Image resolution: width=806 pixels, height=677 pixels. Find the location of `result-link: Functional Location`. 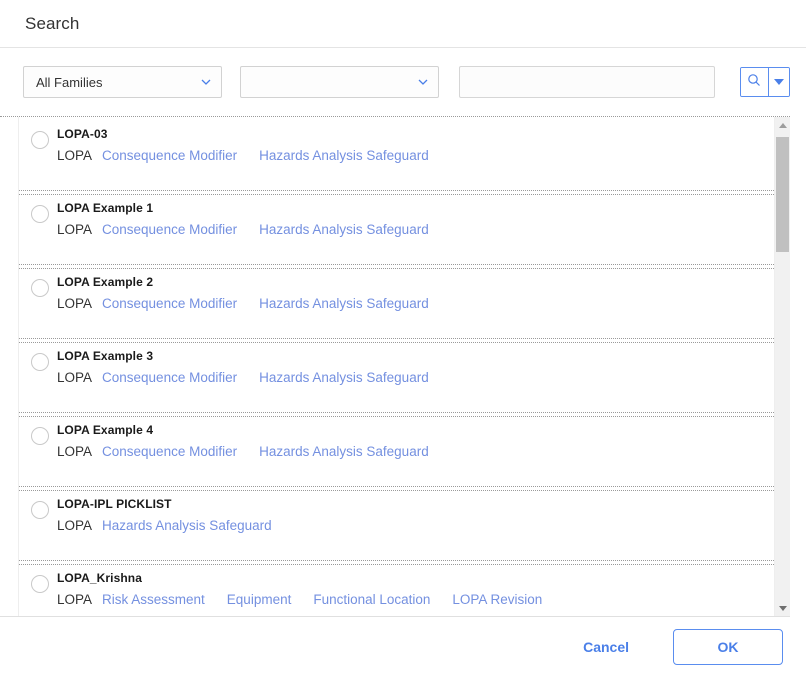

result-link: Functional Location is located at coordinates (371, 599).